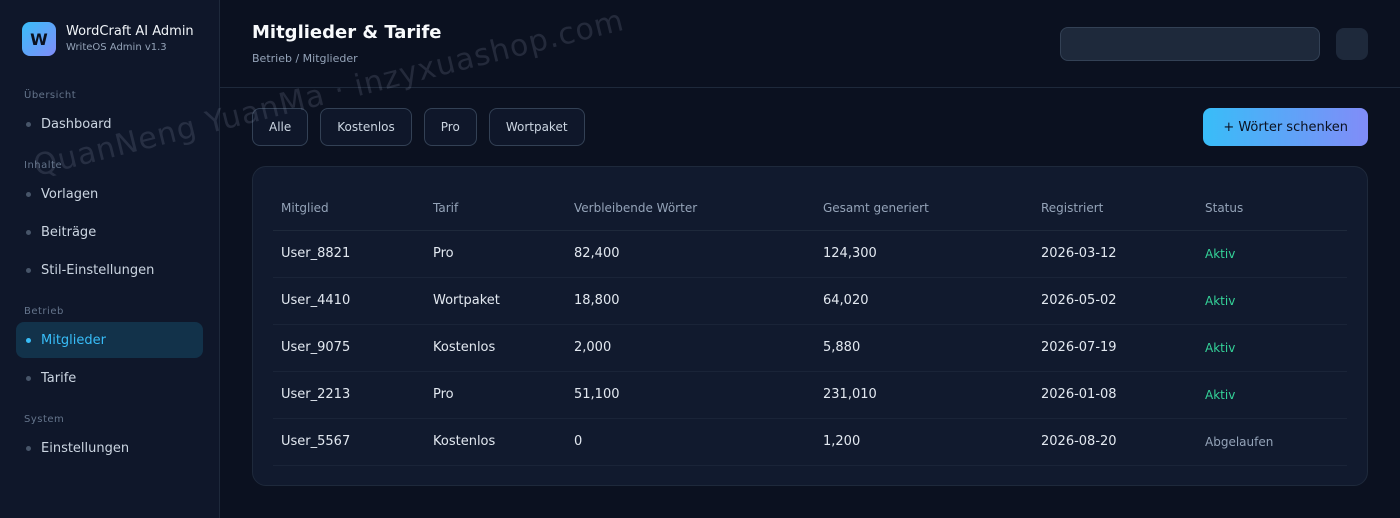  I want to click on sidebar-item-stil-einstellungen: Stil-Einstellungen, so click(109, 270).